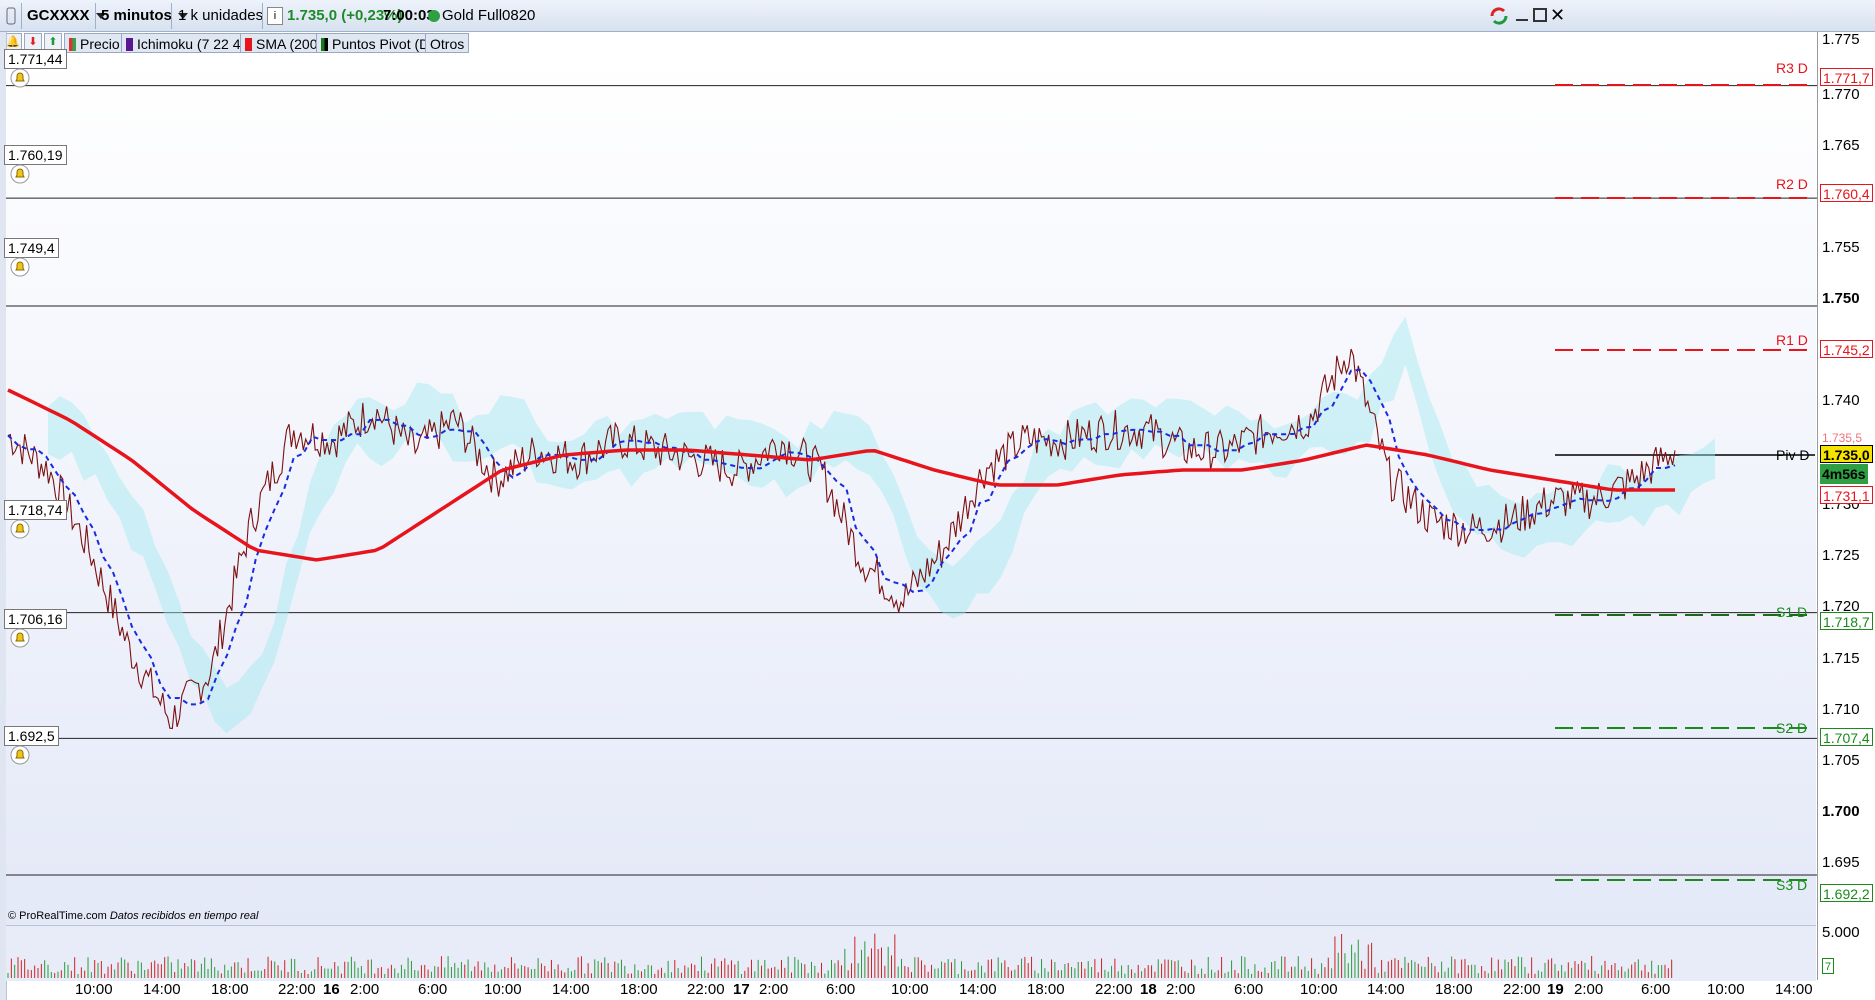 The image size is (1875, 1000). I want to click on price-tick: 1.770, so click(1841, 94).